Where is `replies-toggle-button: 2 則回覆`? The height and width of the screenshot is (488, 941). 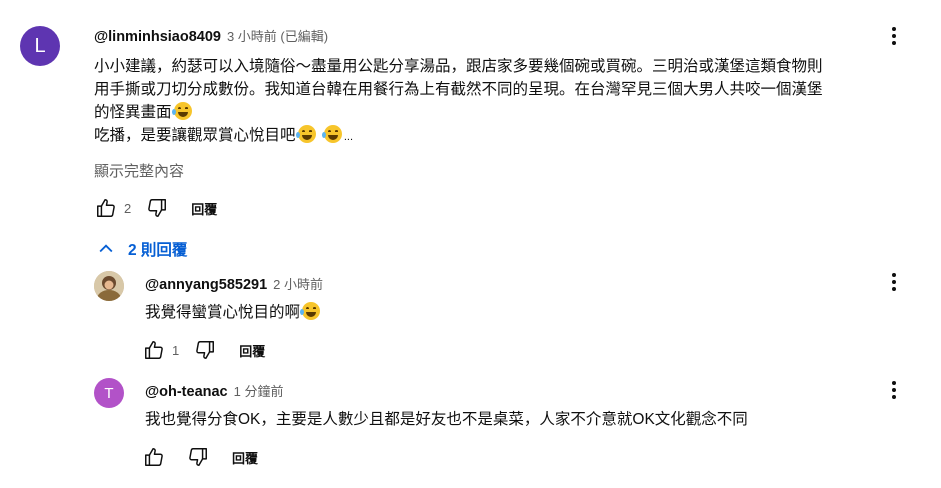
replies-toggle-button: 2 則回覆 is located at coordinates (141, 249).